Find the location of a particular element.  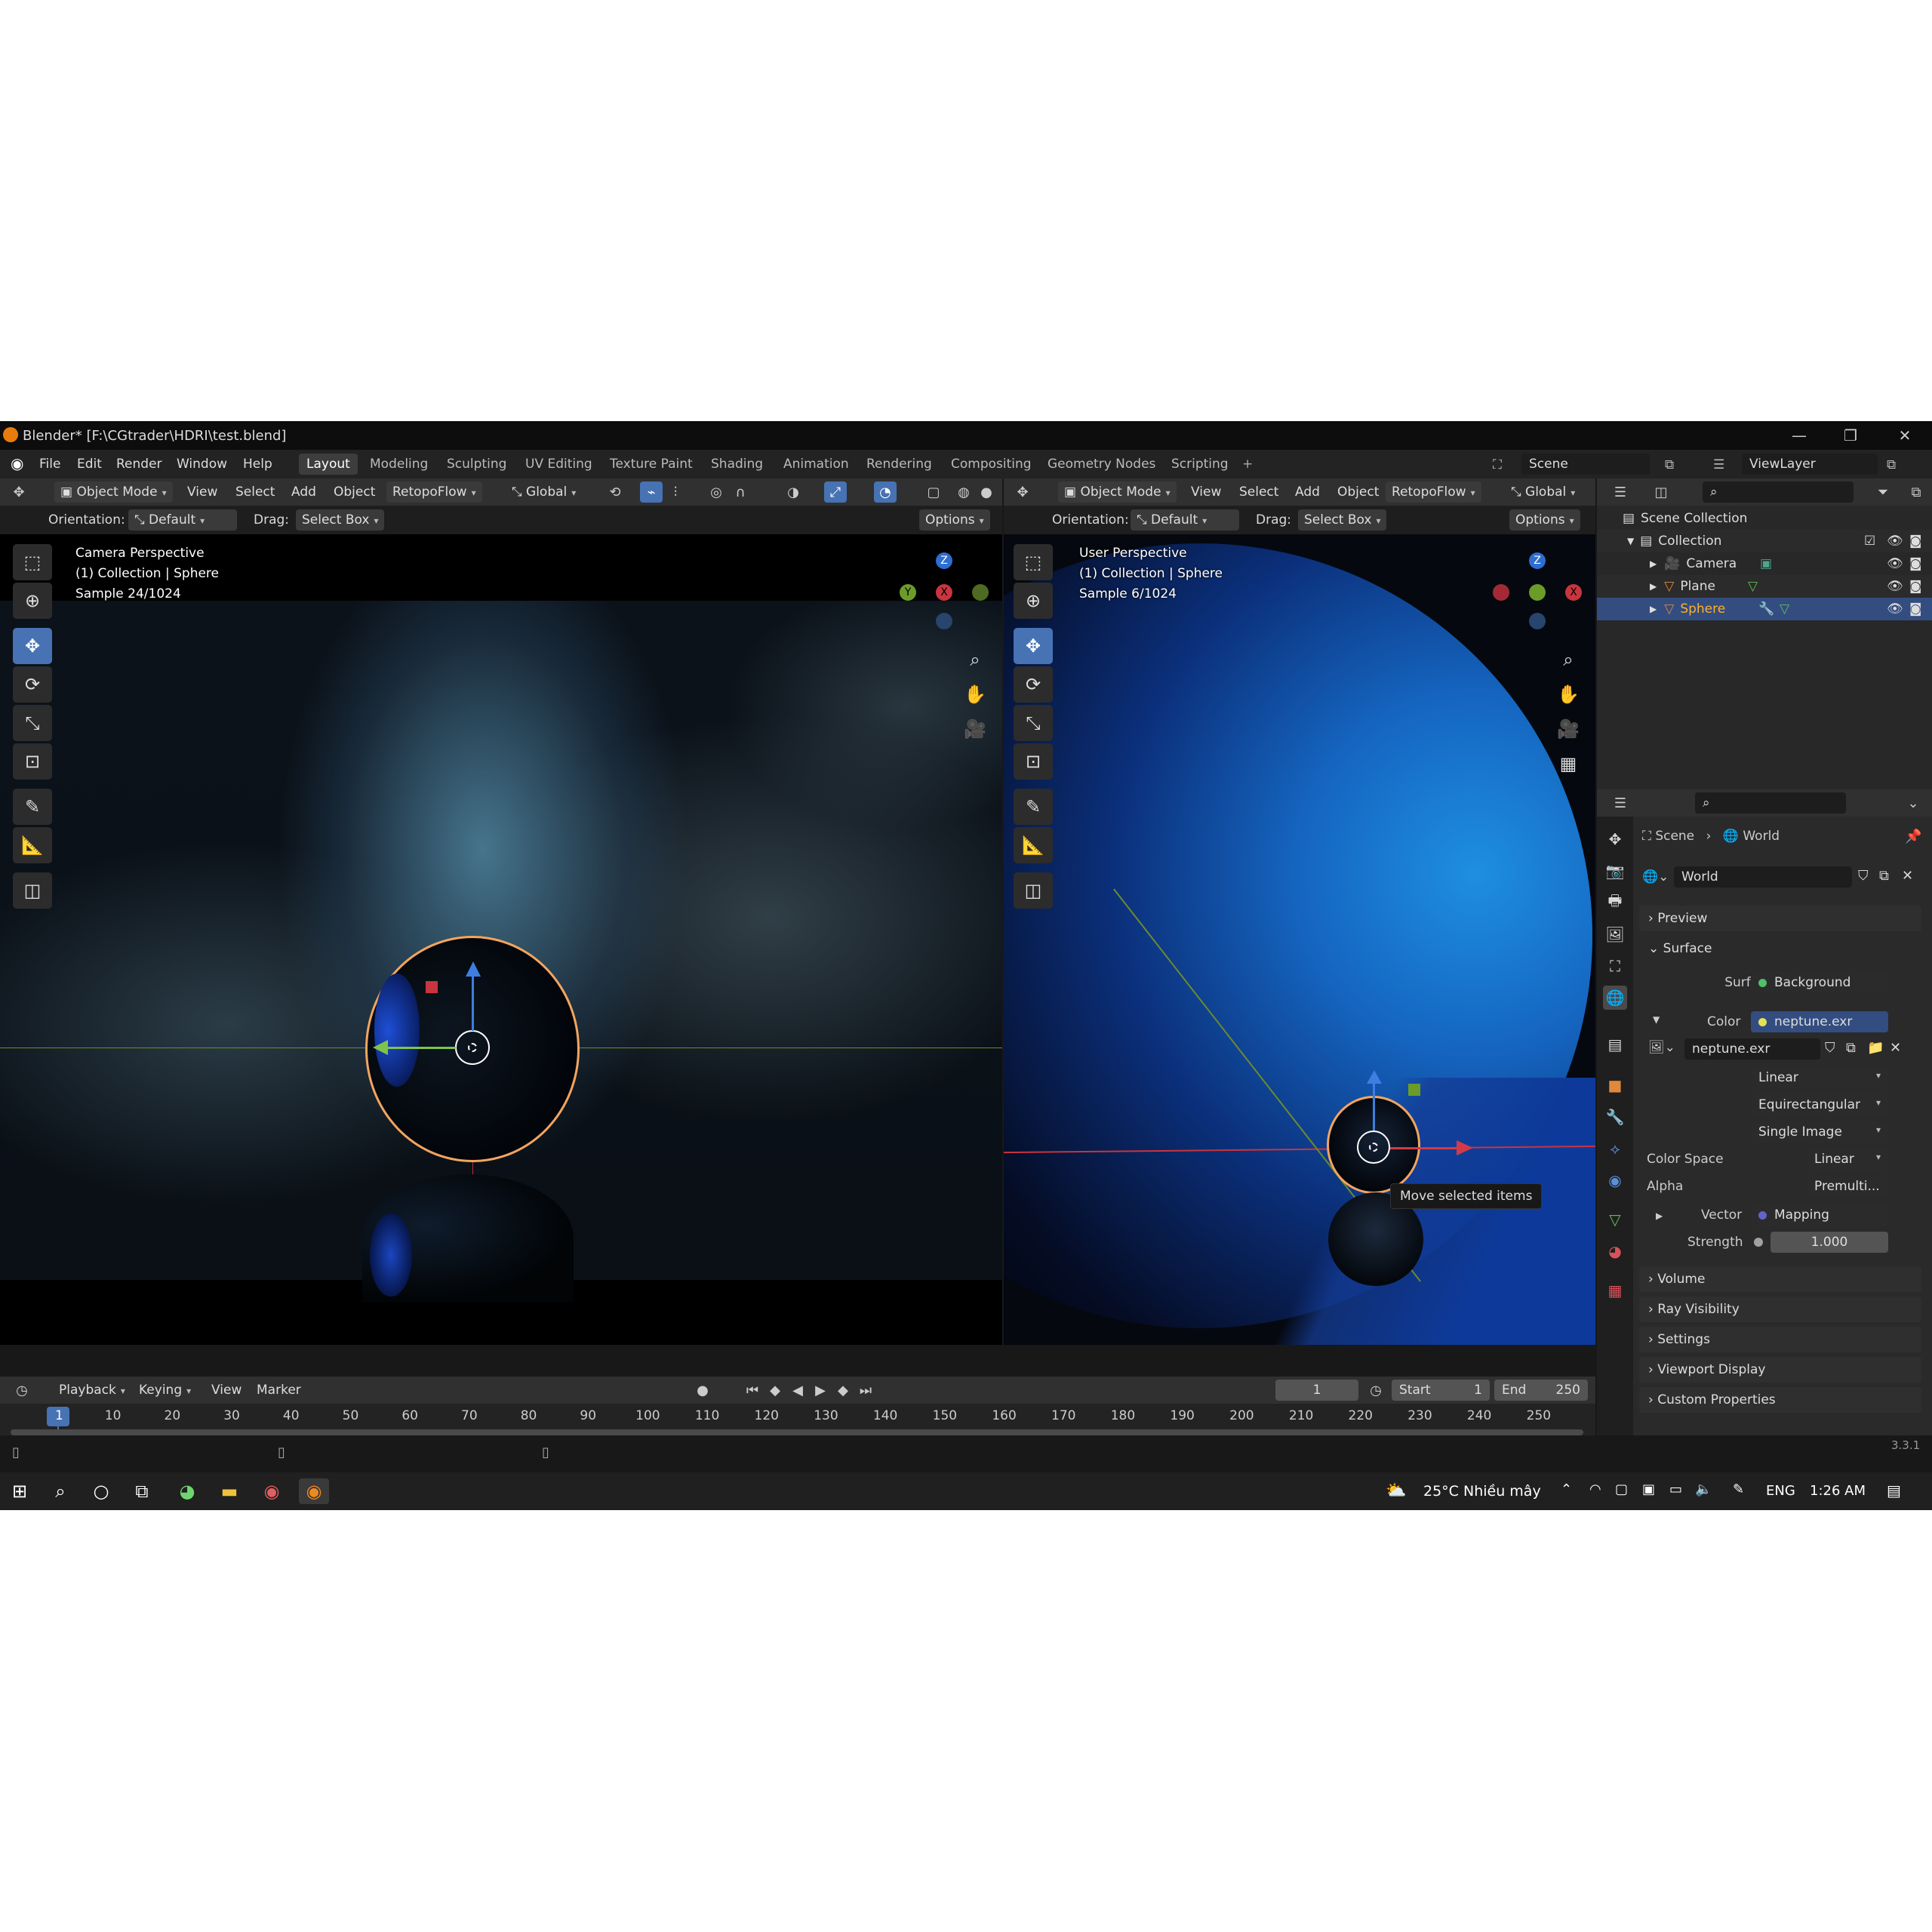

timeline-tick: 1 is located at coordinates (59, 1415).